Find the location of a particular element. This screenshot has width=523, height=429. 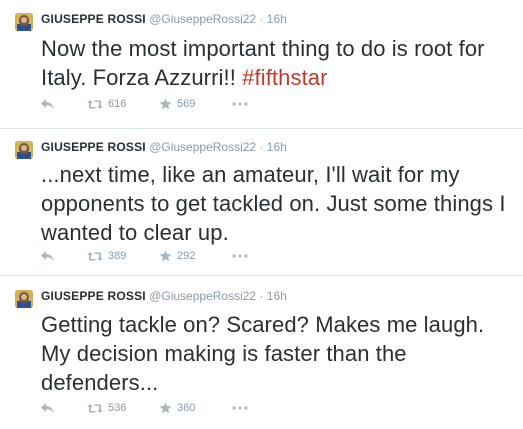

retweet-button: 389 is located at coordinates (106, 256).